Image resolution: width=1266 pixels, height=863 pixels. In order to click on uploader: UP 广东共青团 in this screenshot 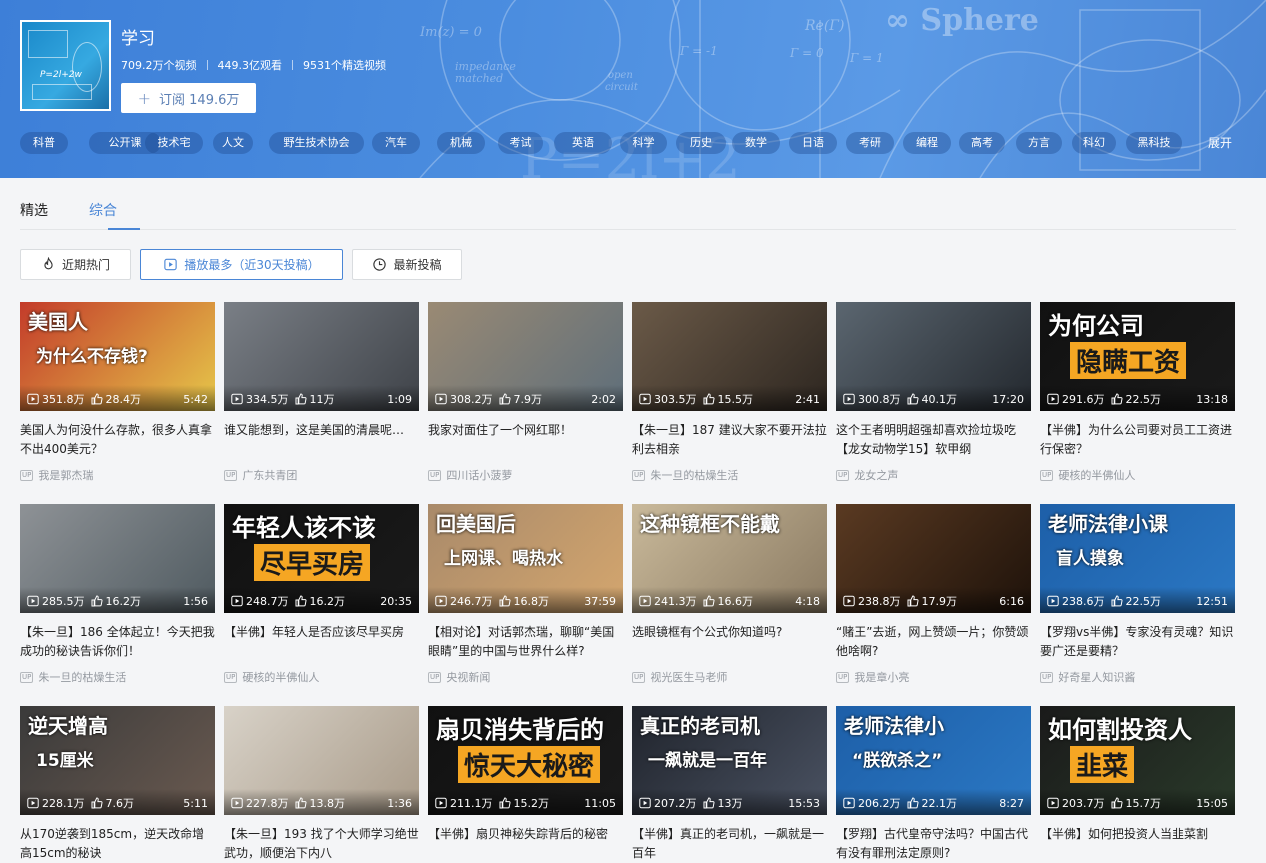, I will do `click(321, 475)`.